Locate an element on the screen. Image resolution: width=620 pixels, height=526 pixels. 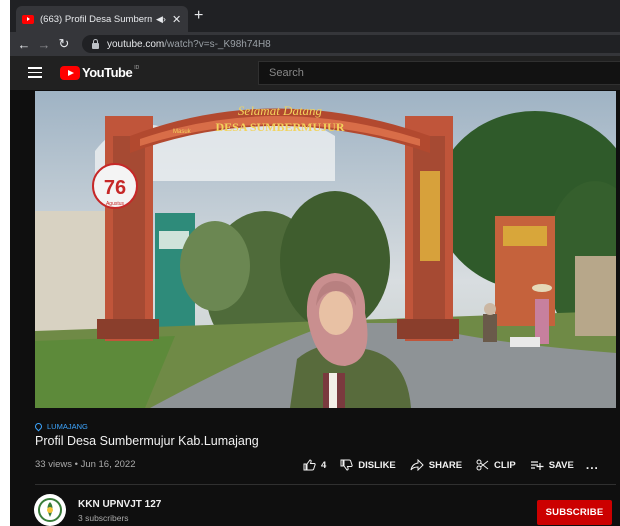
back-button: ← is located at coordinates (24, 44).